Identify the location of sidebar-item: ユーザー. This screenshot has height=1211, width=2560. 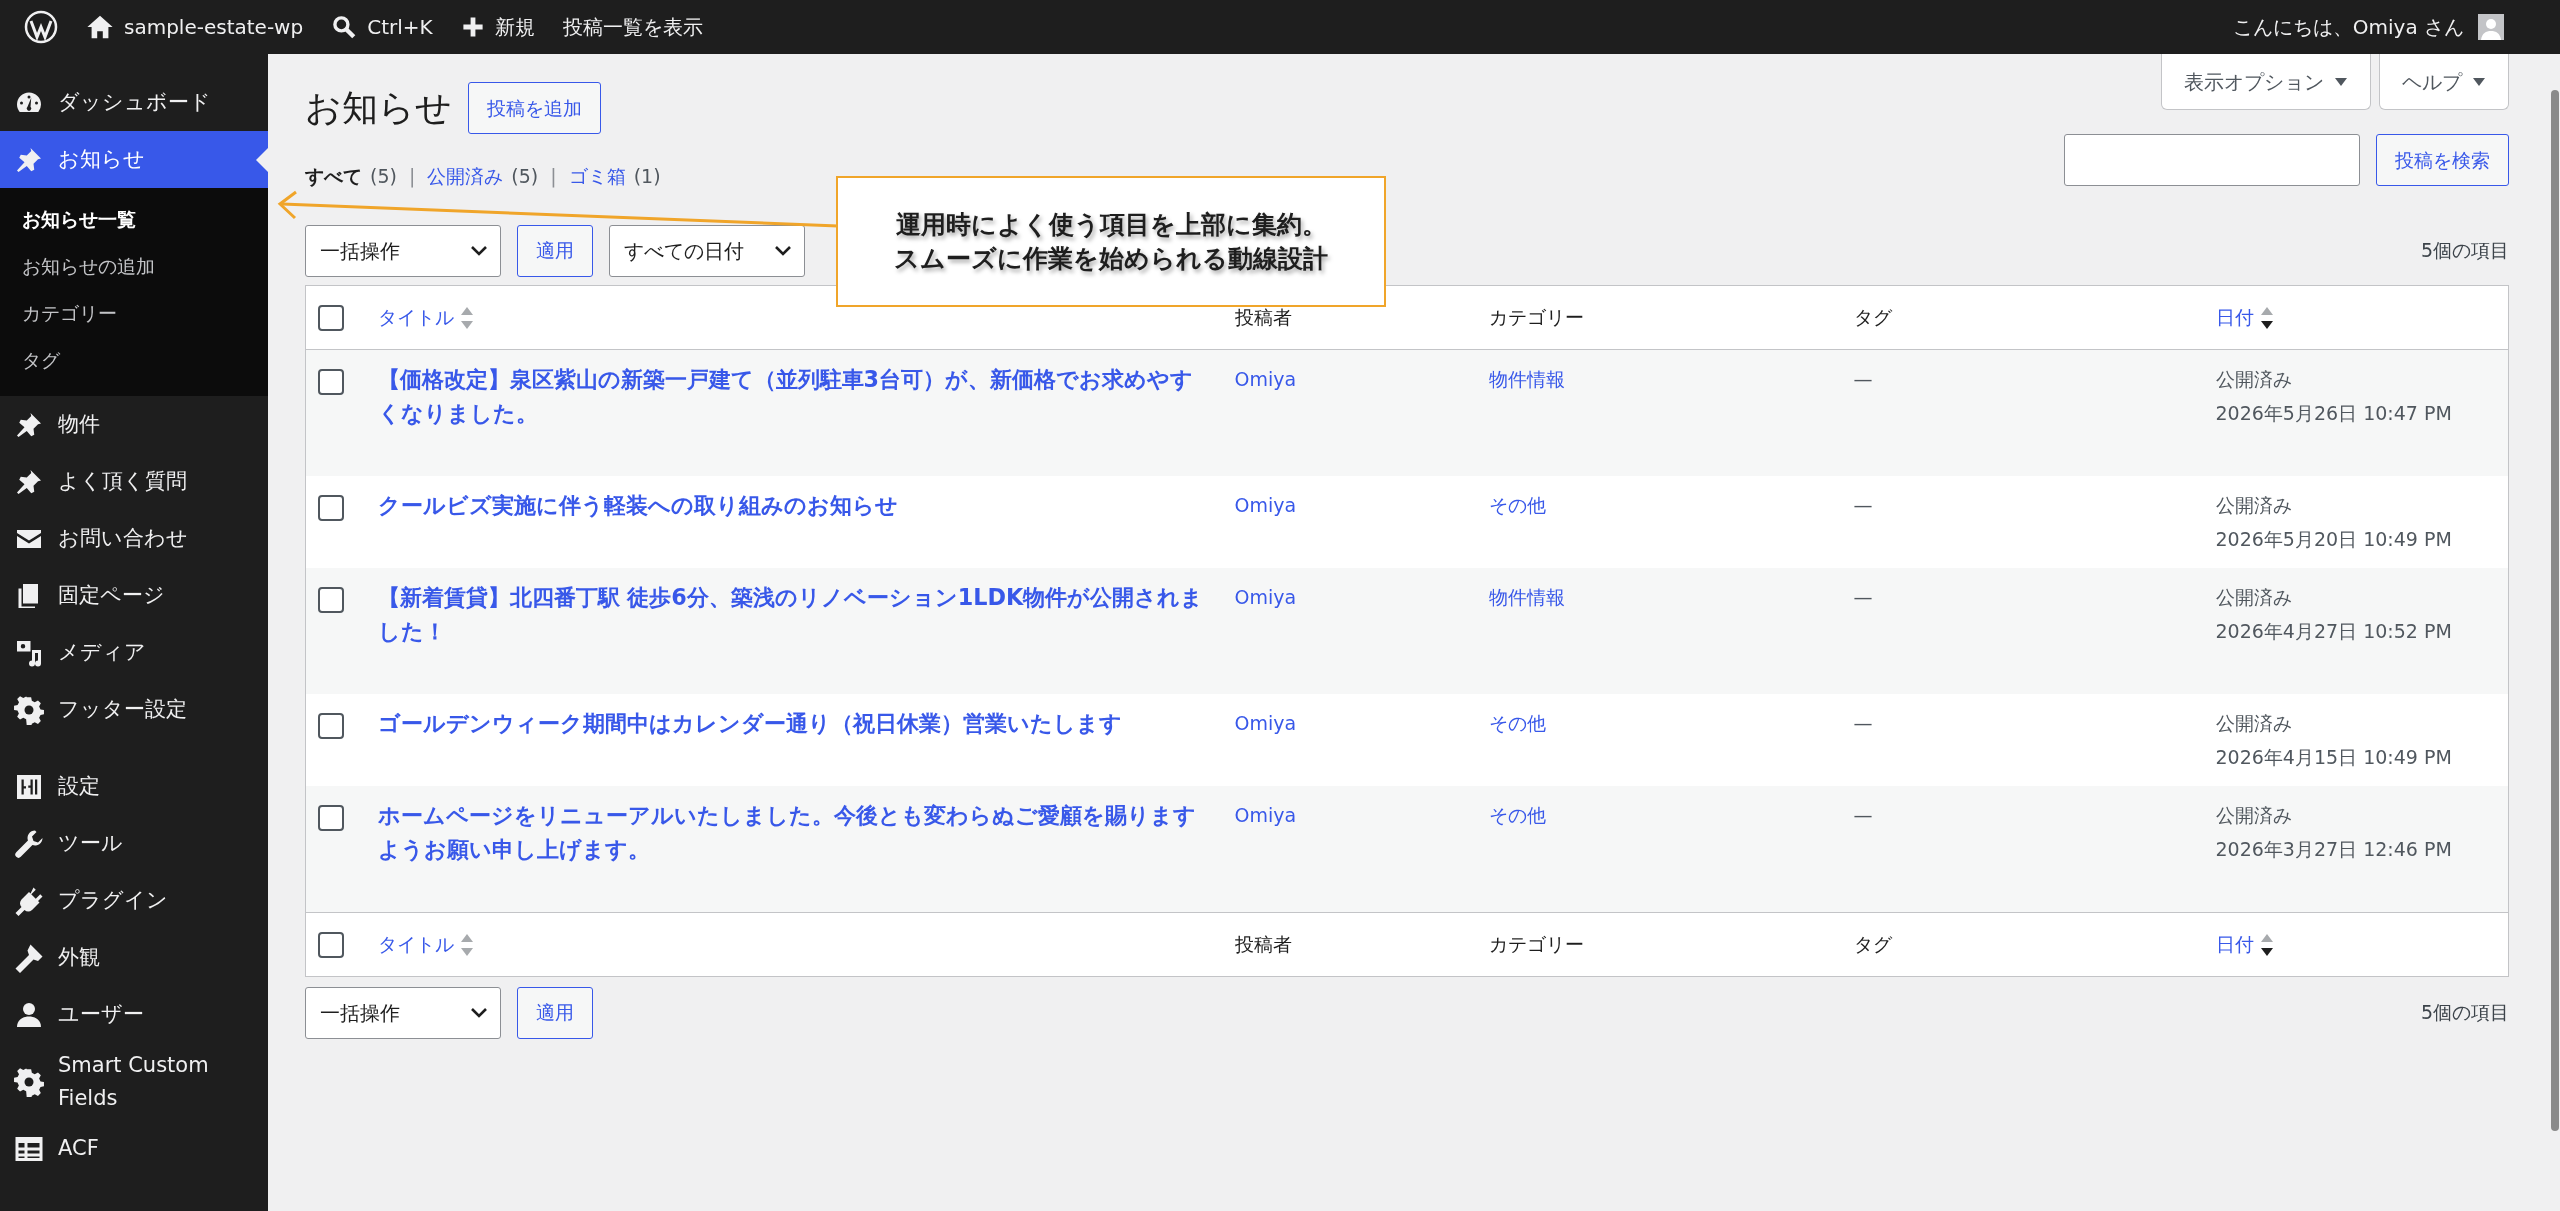
(134, 1014).